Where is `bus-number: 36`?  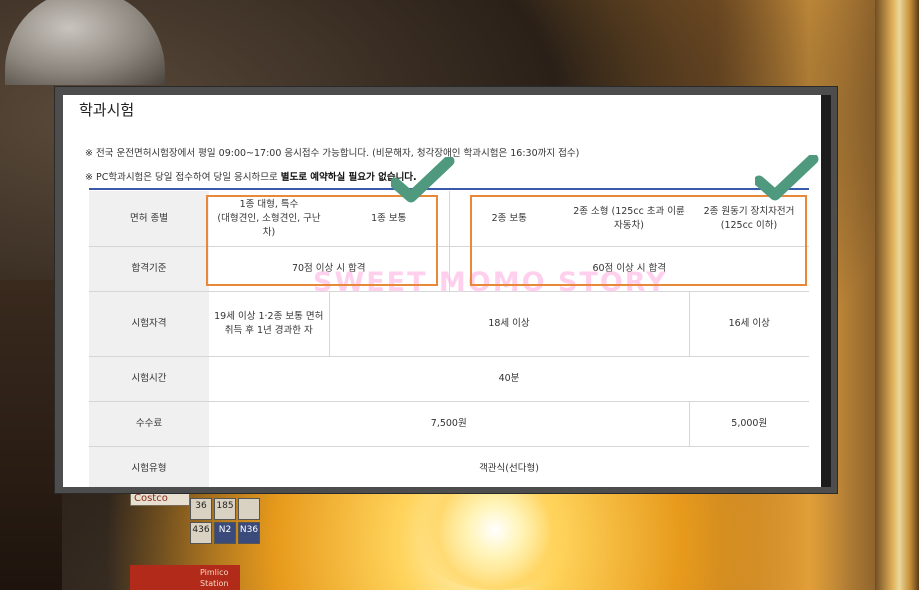
bus-number: 36 is located at coordinates (201, 509).